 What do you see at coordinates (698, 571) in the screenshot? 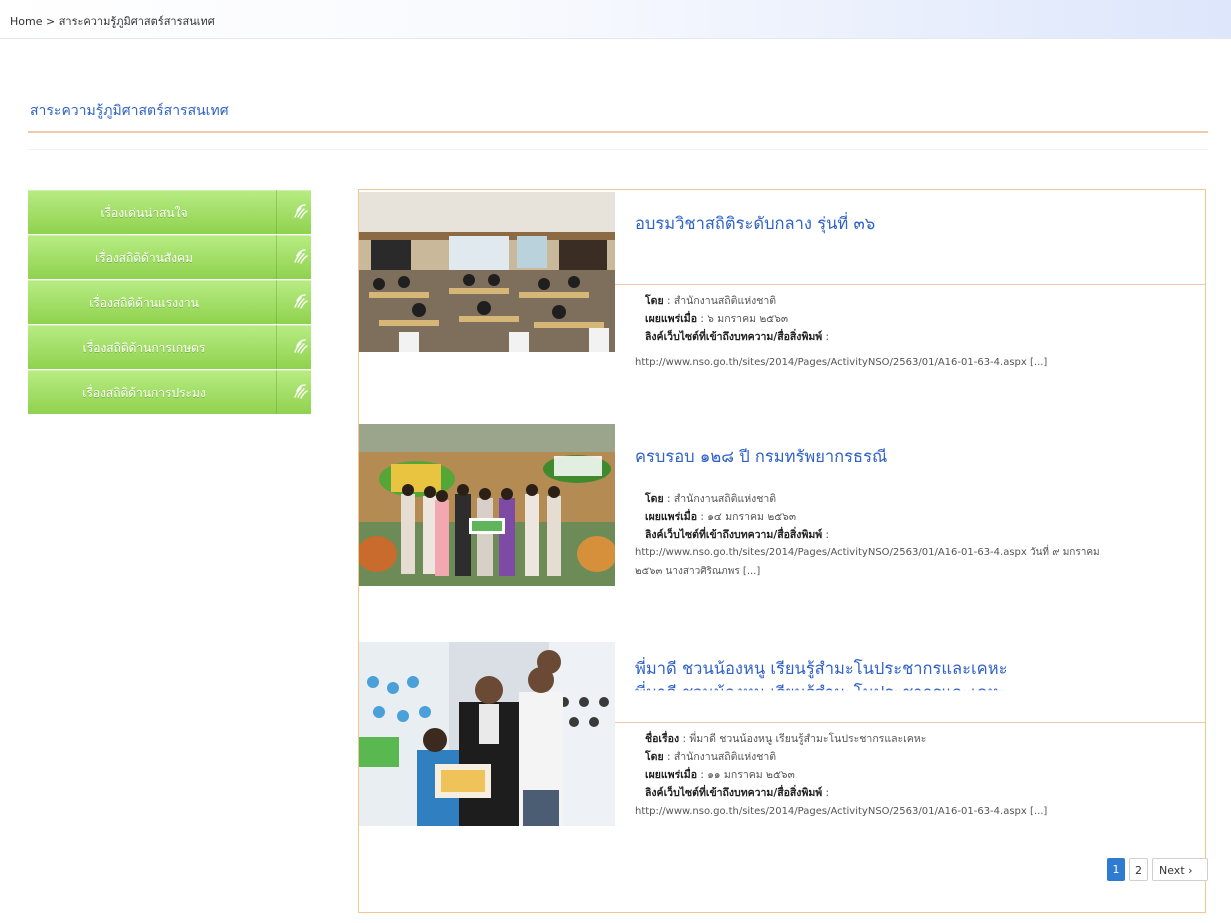
I see `article-link-continued: ๒๕๖๓ นางสาวศิริณภพร [...]` at bounding box center [698, 571].